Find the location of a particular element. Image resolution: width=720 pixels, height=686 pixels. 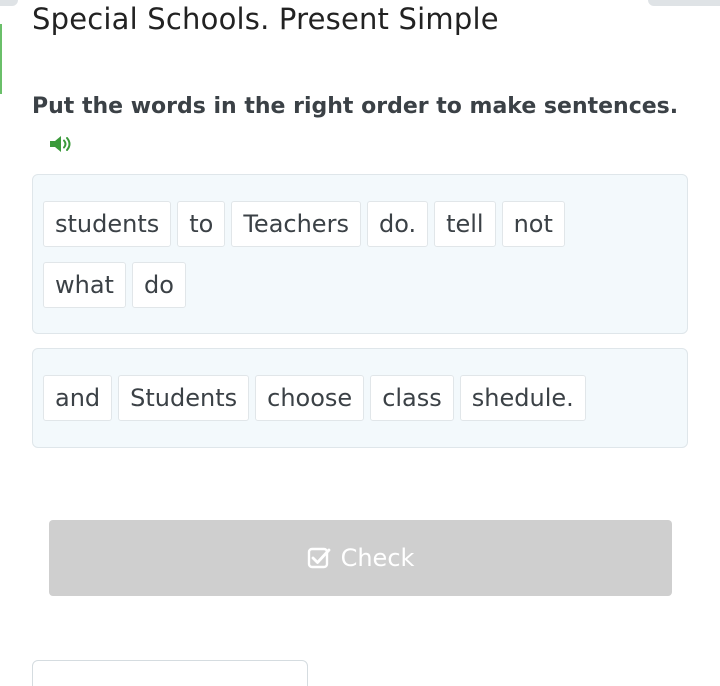

word-chip: do. is located at coordinates (397, 224).